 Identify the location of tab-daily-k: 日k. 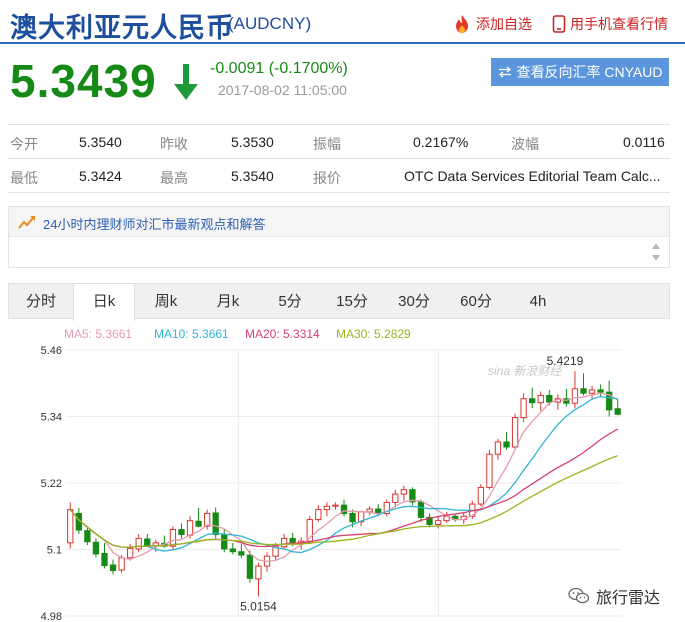
(104, 302).